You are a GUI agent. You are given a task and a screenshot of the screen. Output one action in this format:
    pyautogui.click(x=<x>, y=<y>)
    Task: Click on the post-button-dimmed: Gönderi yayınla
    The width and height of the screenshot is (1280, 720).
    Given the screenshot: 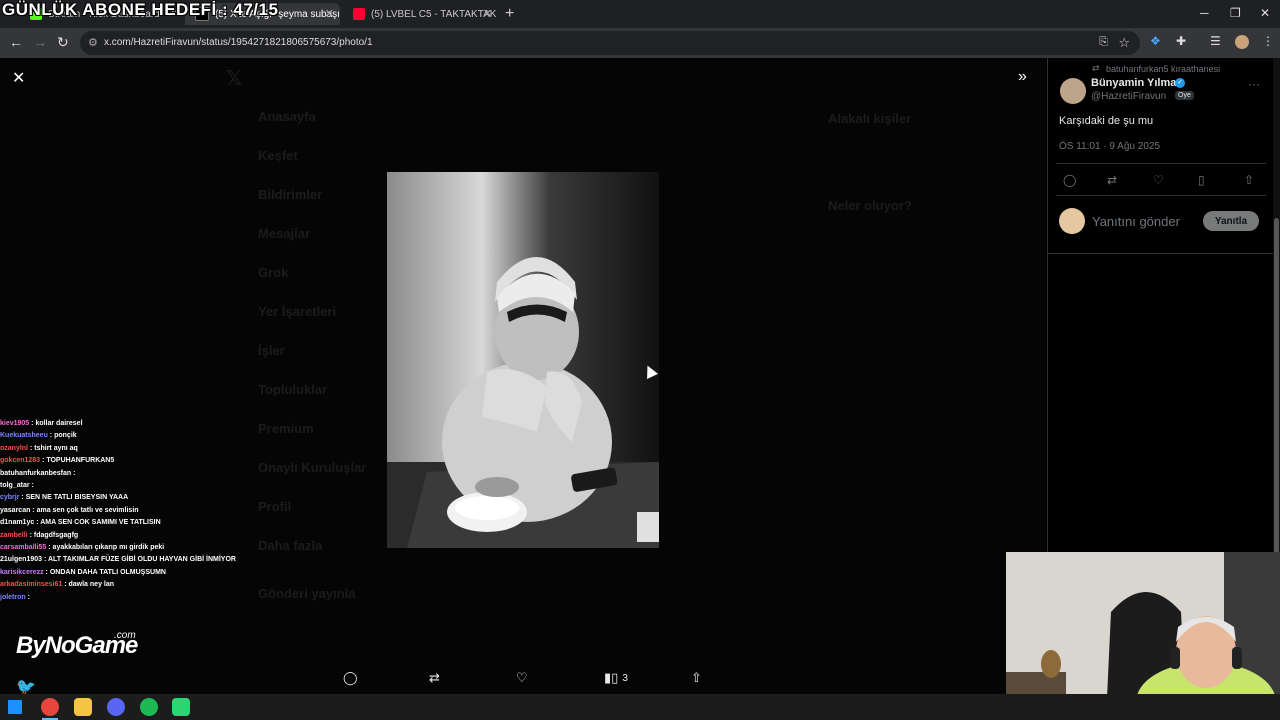 What is the action you would take?
    pyautogui.click(x=307, y=593)
    